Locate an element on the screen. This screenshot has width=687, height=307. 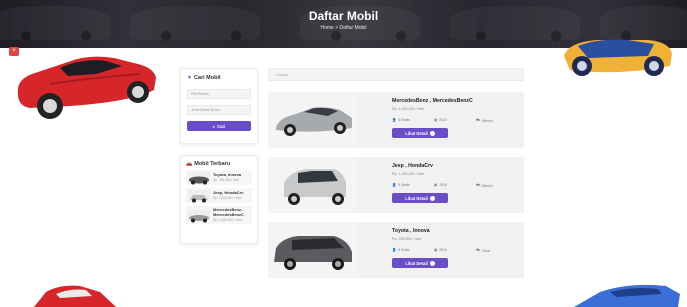
red-car-illustration-bottom is located at coordinates (75, 296).